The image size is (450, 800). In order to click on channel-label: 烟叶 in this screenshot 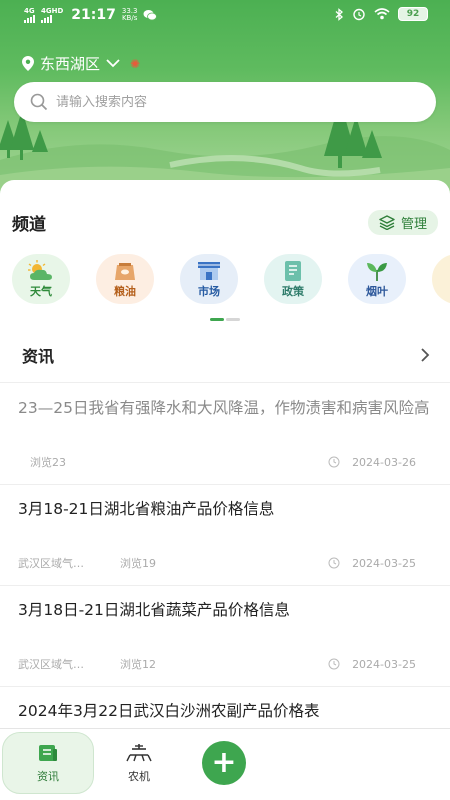, I will do `click(377, 291)`.